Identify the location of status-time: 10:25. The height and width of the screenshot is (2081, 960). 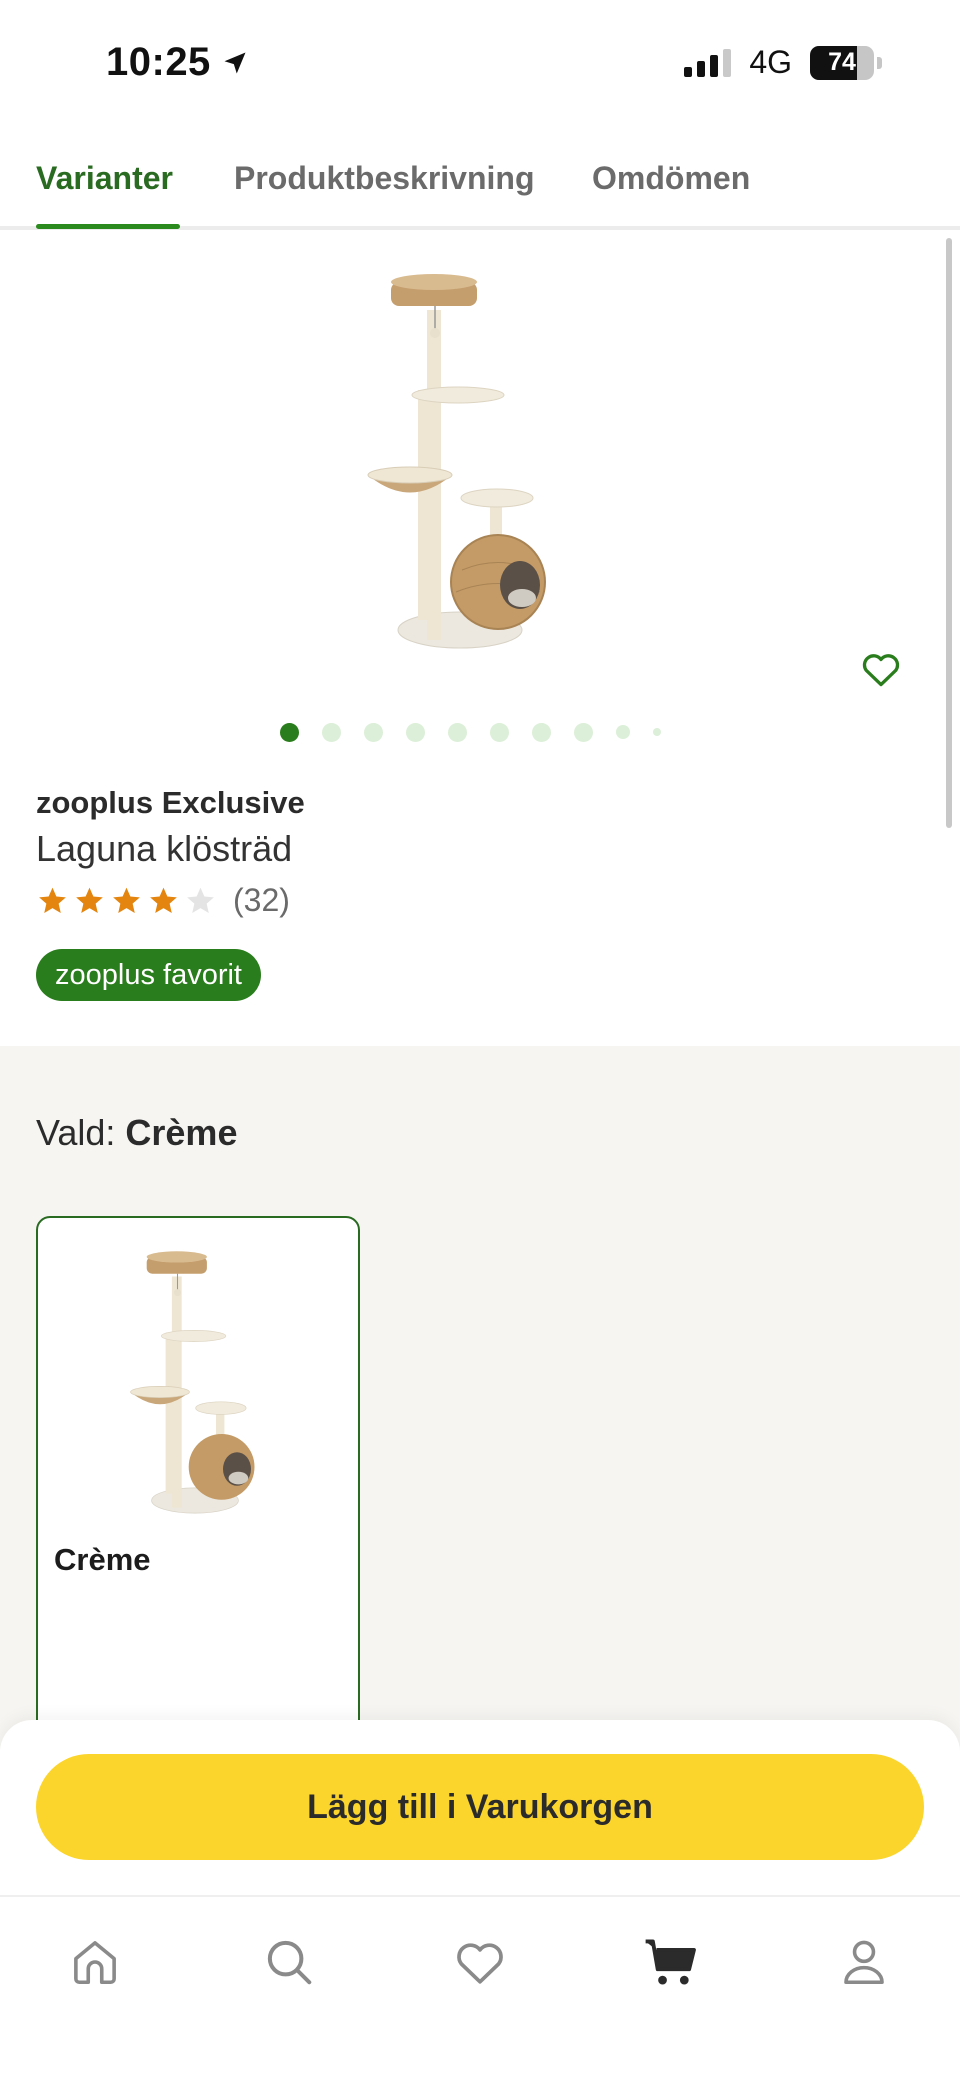
(177, 62).